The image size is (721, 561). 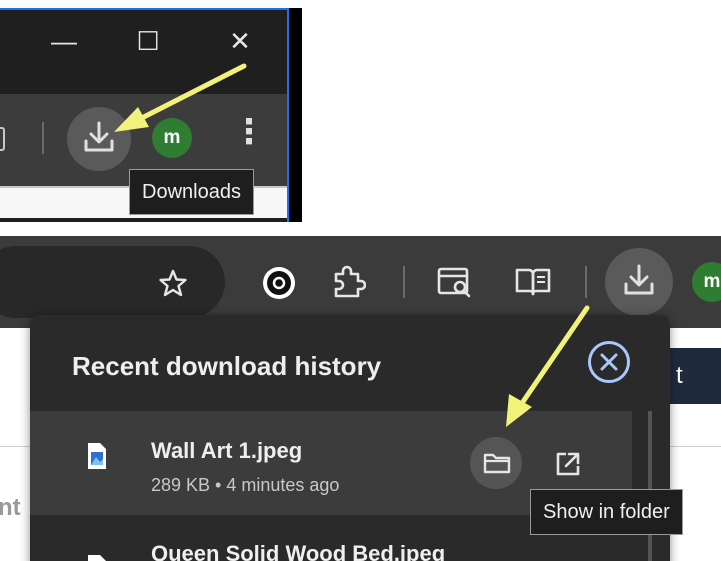 I want to click on maximize-icon: ☐, so click(x=148, y=41).